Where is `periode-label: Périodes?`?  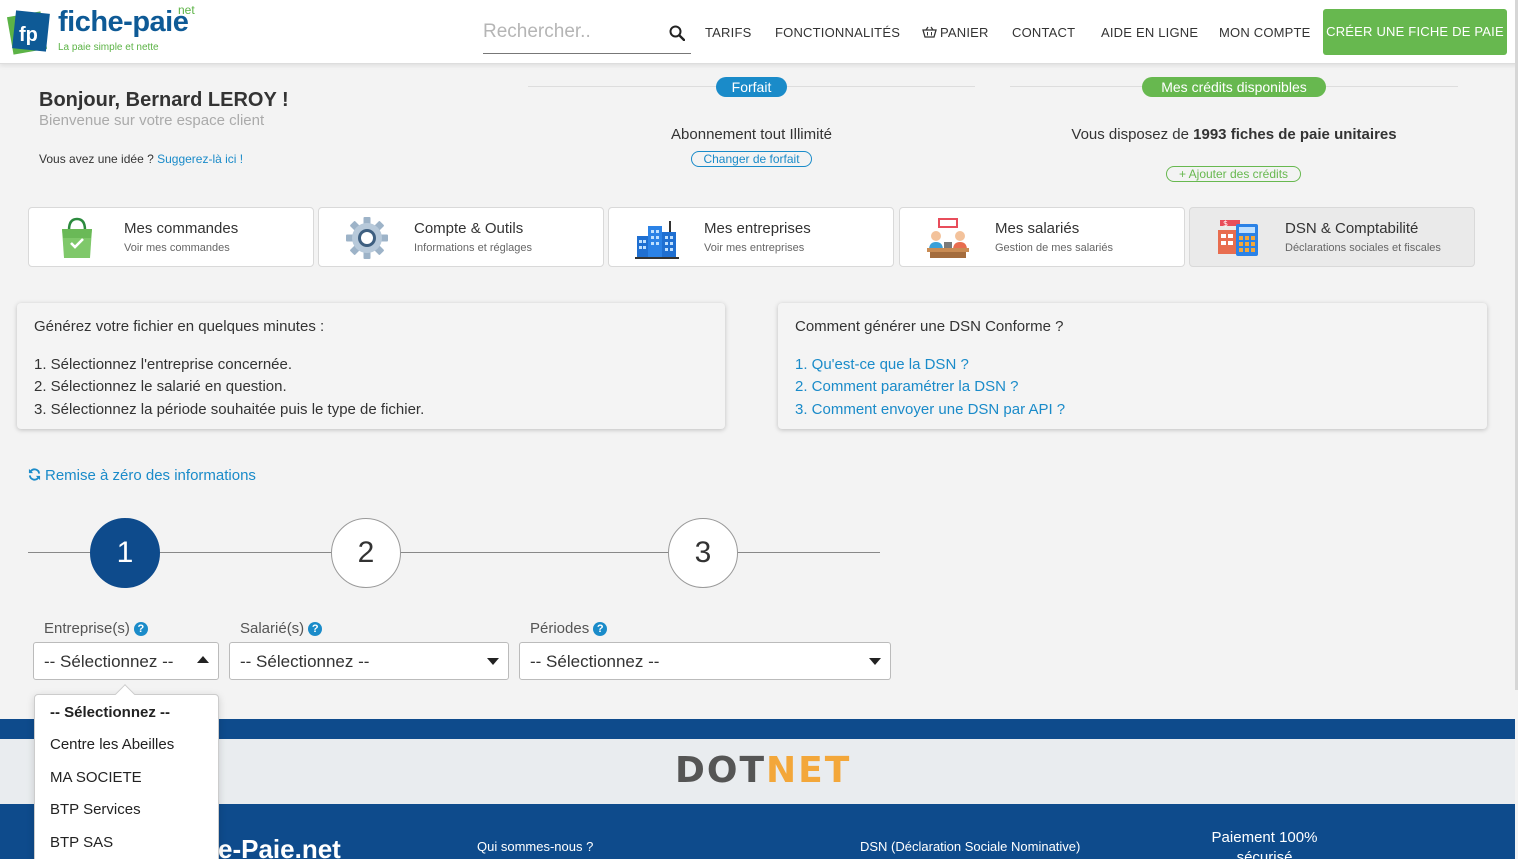
periode-label: Périodes? is located at coordinates (569, 628).